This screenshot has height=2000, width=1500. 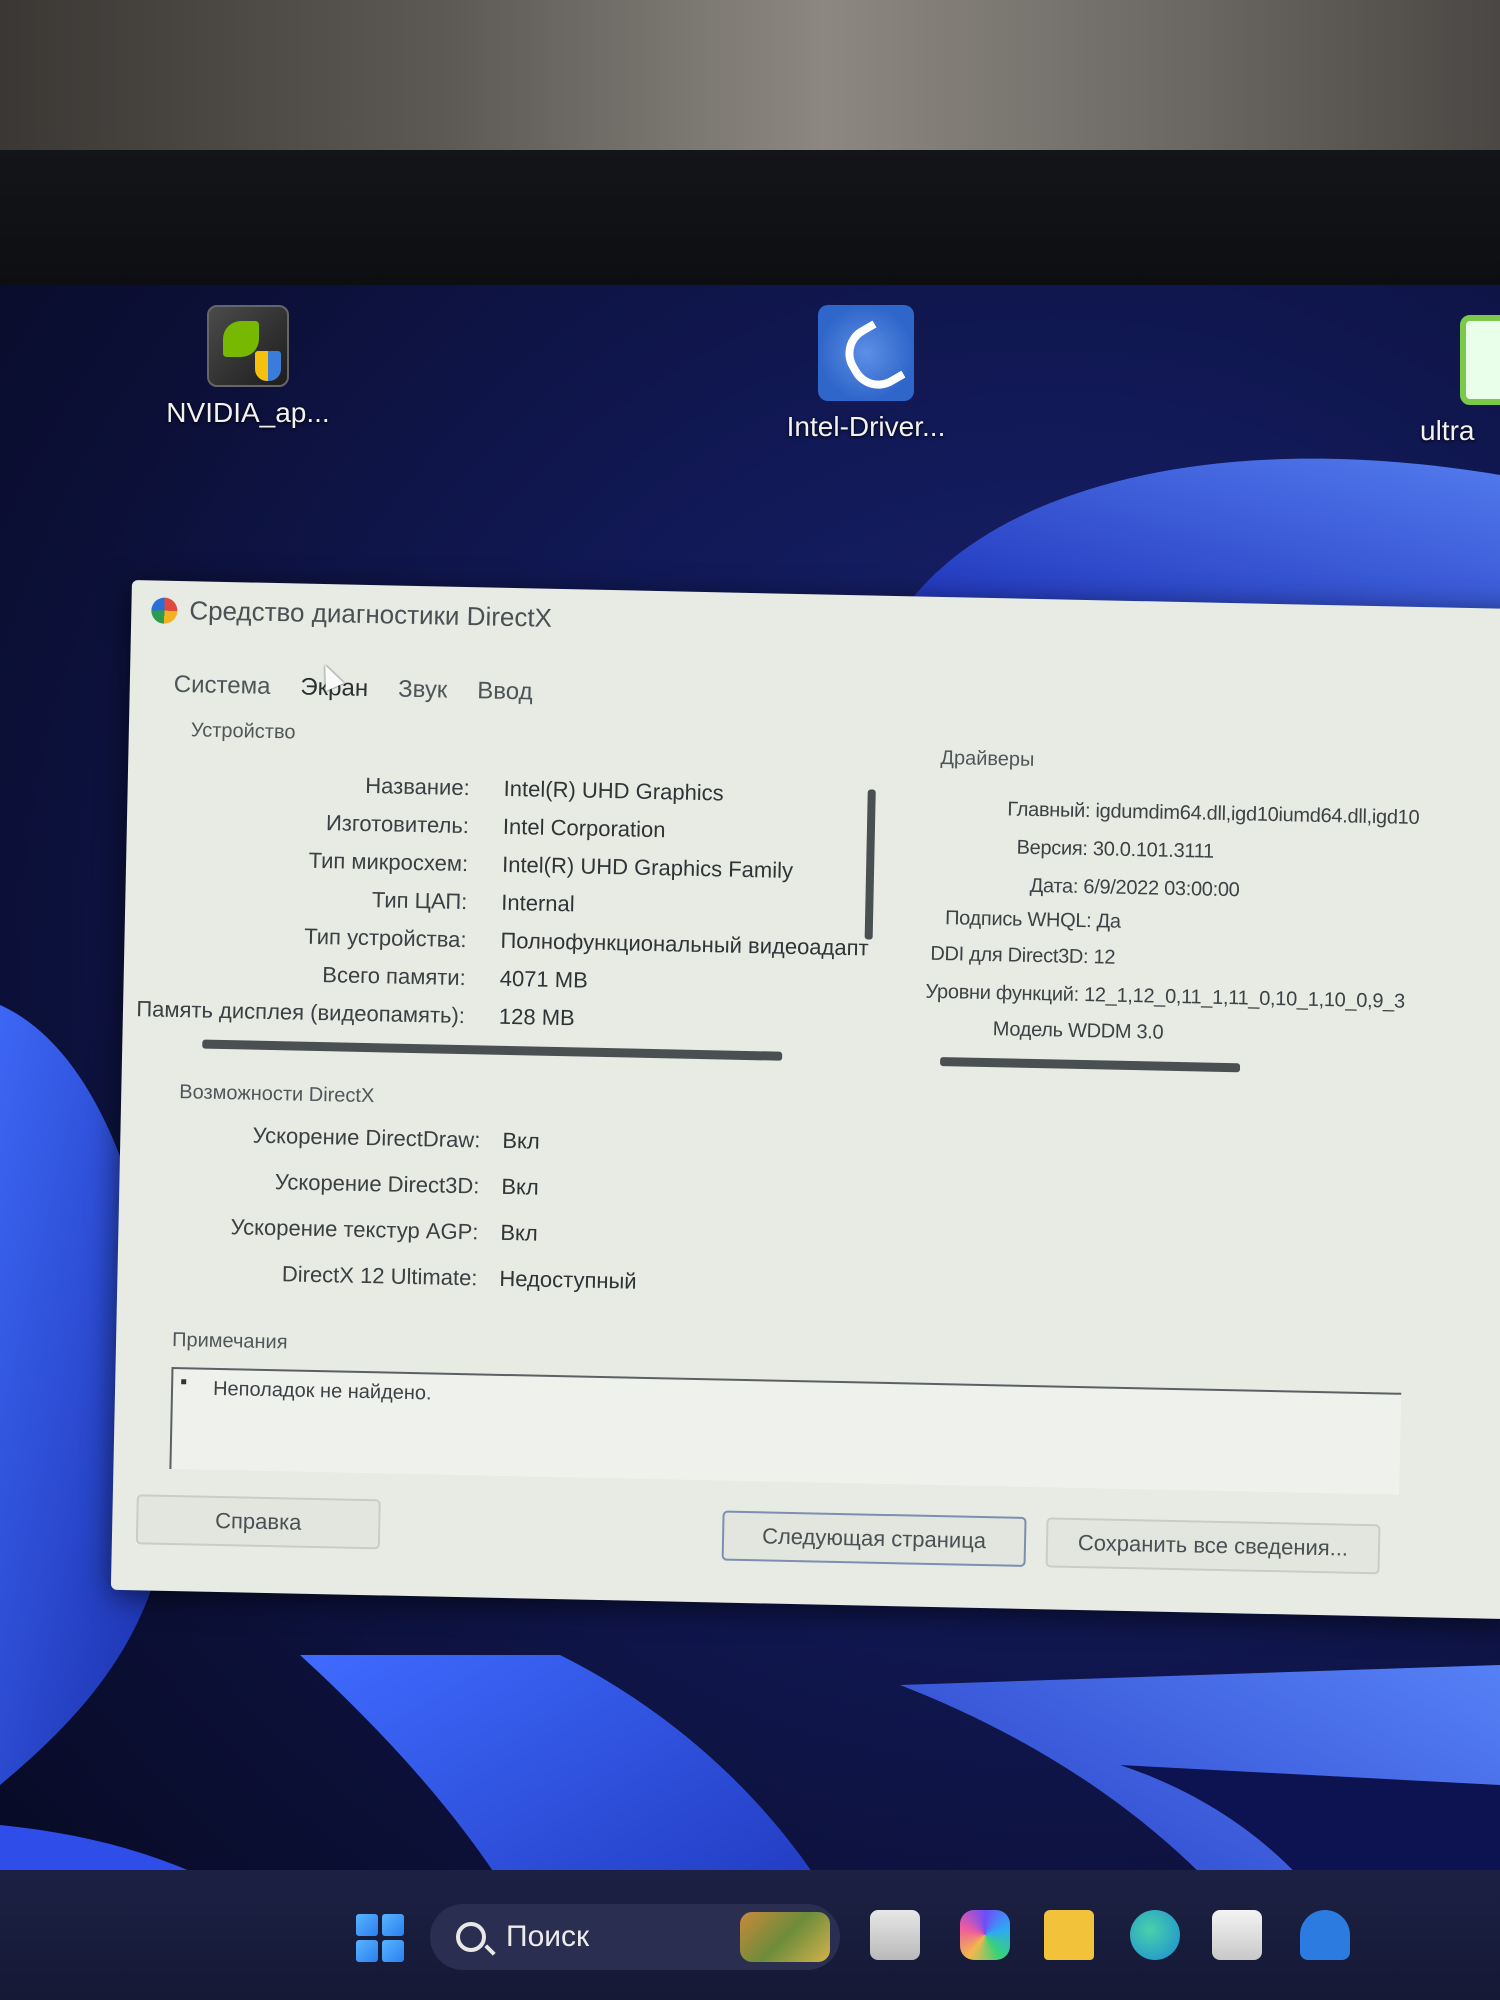 I want to click on app-taskbar-icon, so click(x=1325, y=1935).